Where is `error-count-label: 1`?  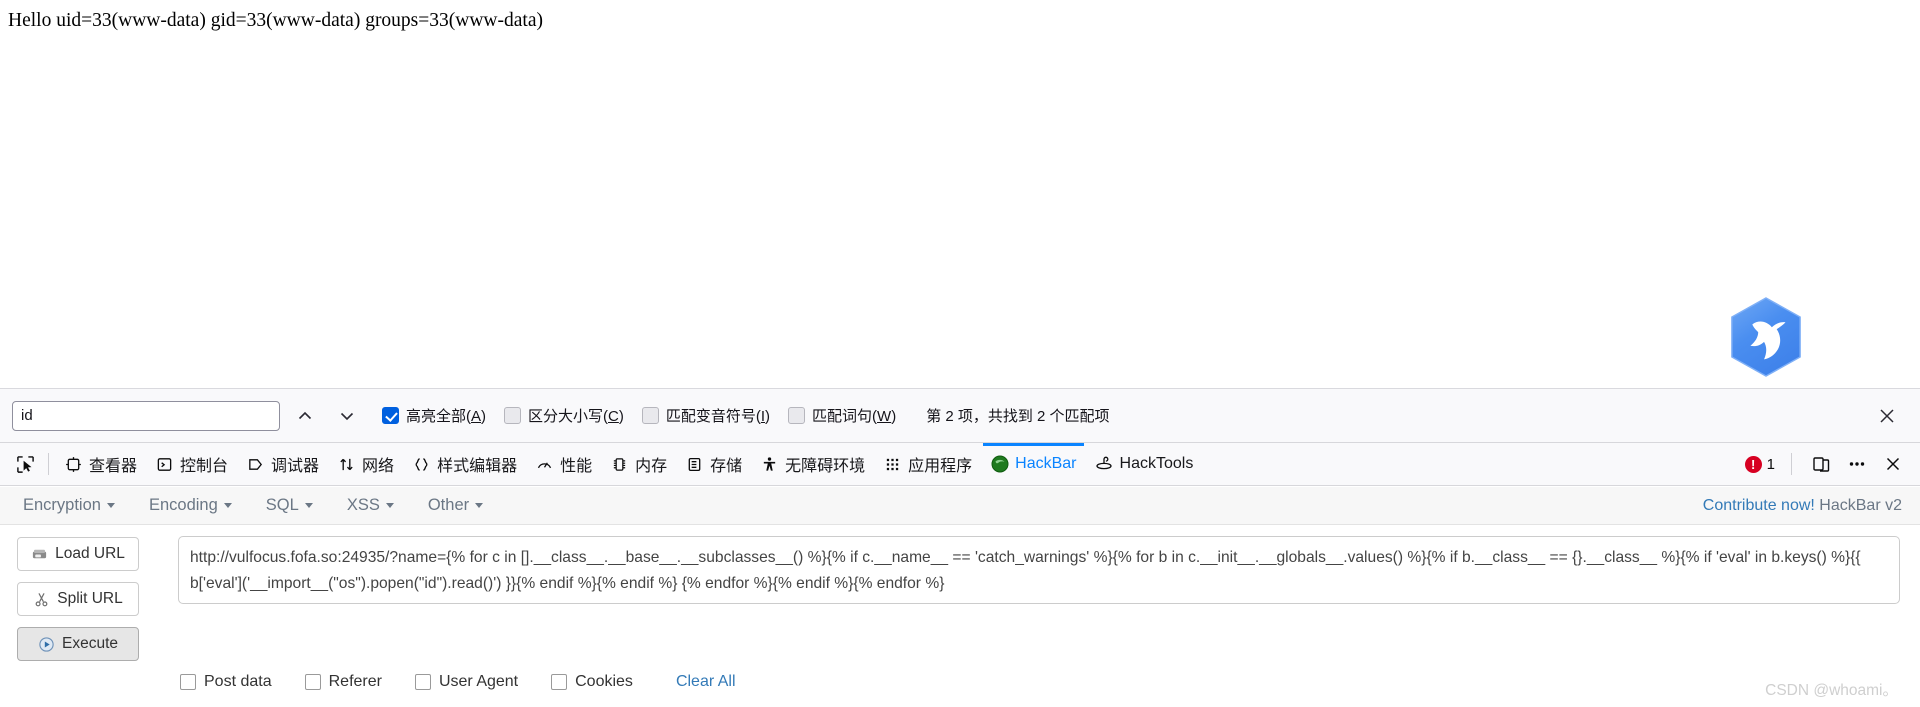 error-count-label: 1 is located at coordinates (1770, 464).